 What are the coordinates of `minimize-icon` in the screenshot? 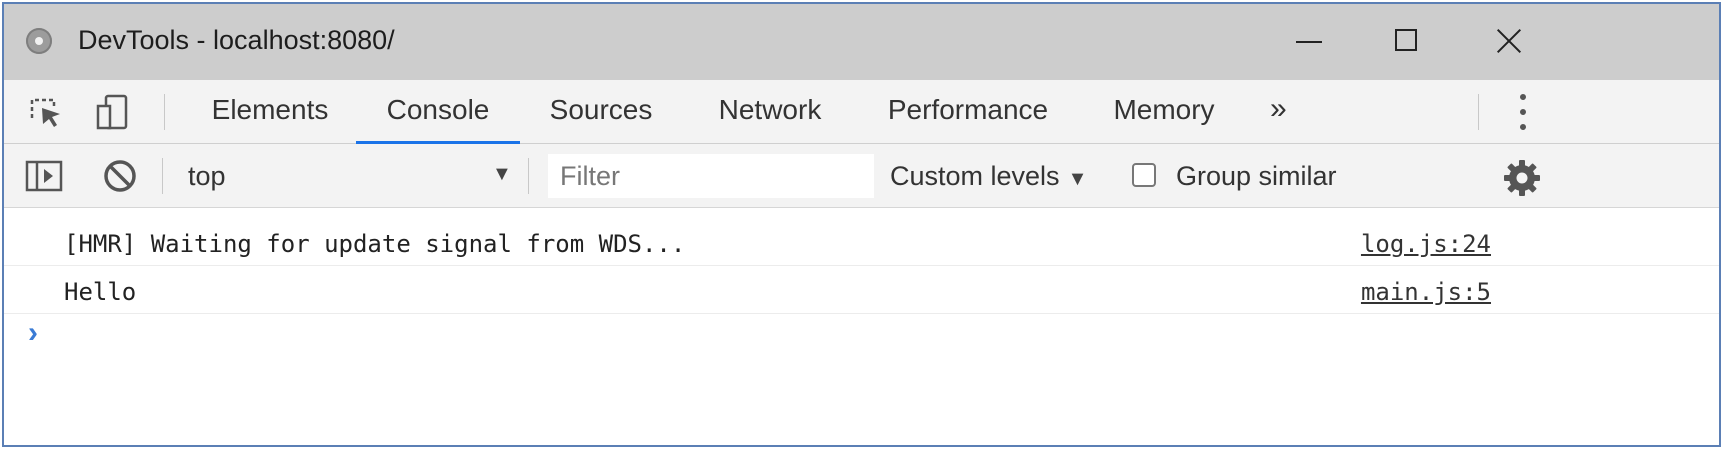 It's located at (1309, 42).